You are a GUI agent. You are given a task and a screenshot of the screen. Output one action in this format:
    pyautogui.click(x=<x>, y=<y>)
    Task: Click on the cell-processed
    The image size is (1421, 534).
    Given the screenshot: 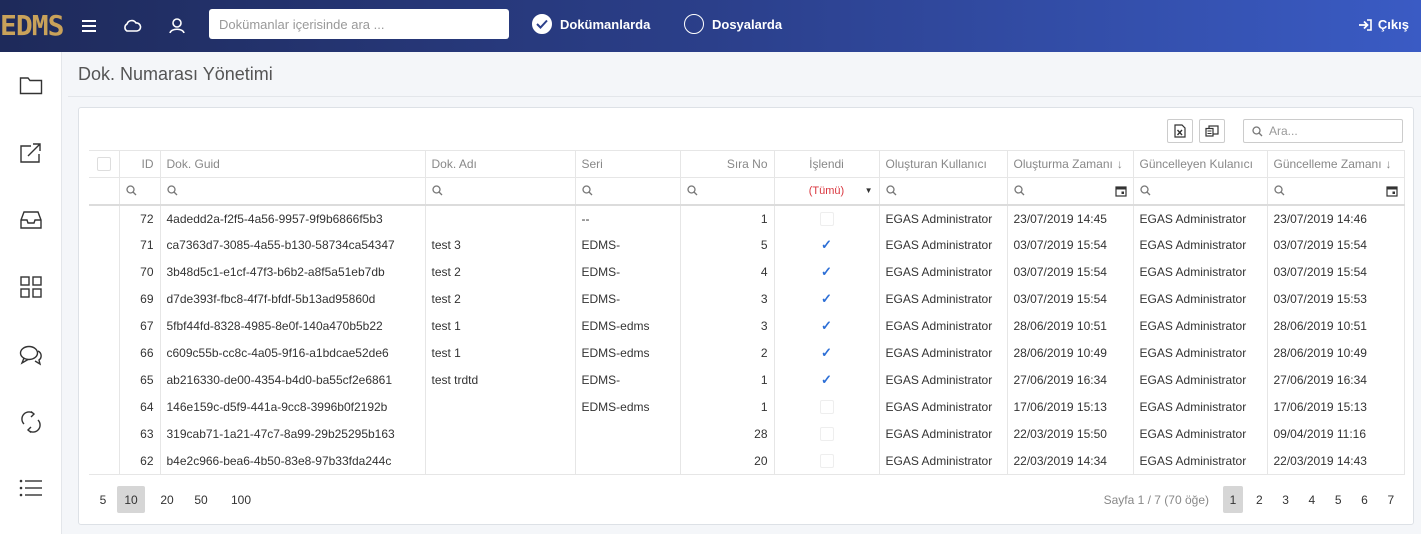 What is the action you would take?
    pyautogui.click(x=827, y=407)
    